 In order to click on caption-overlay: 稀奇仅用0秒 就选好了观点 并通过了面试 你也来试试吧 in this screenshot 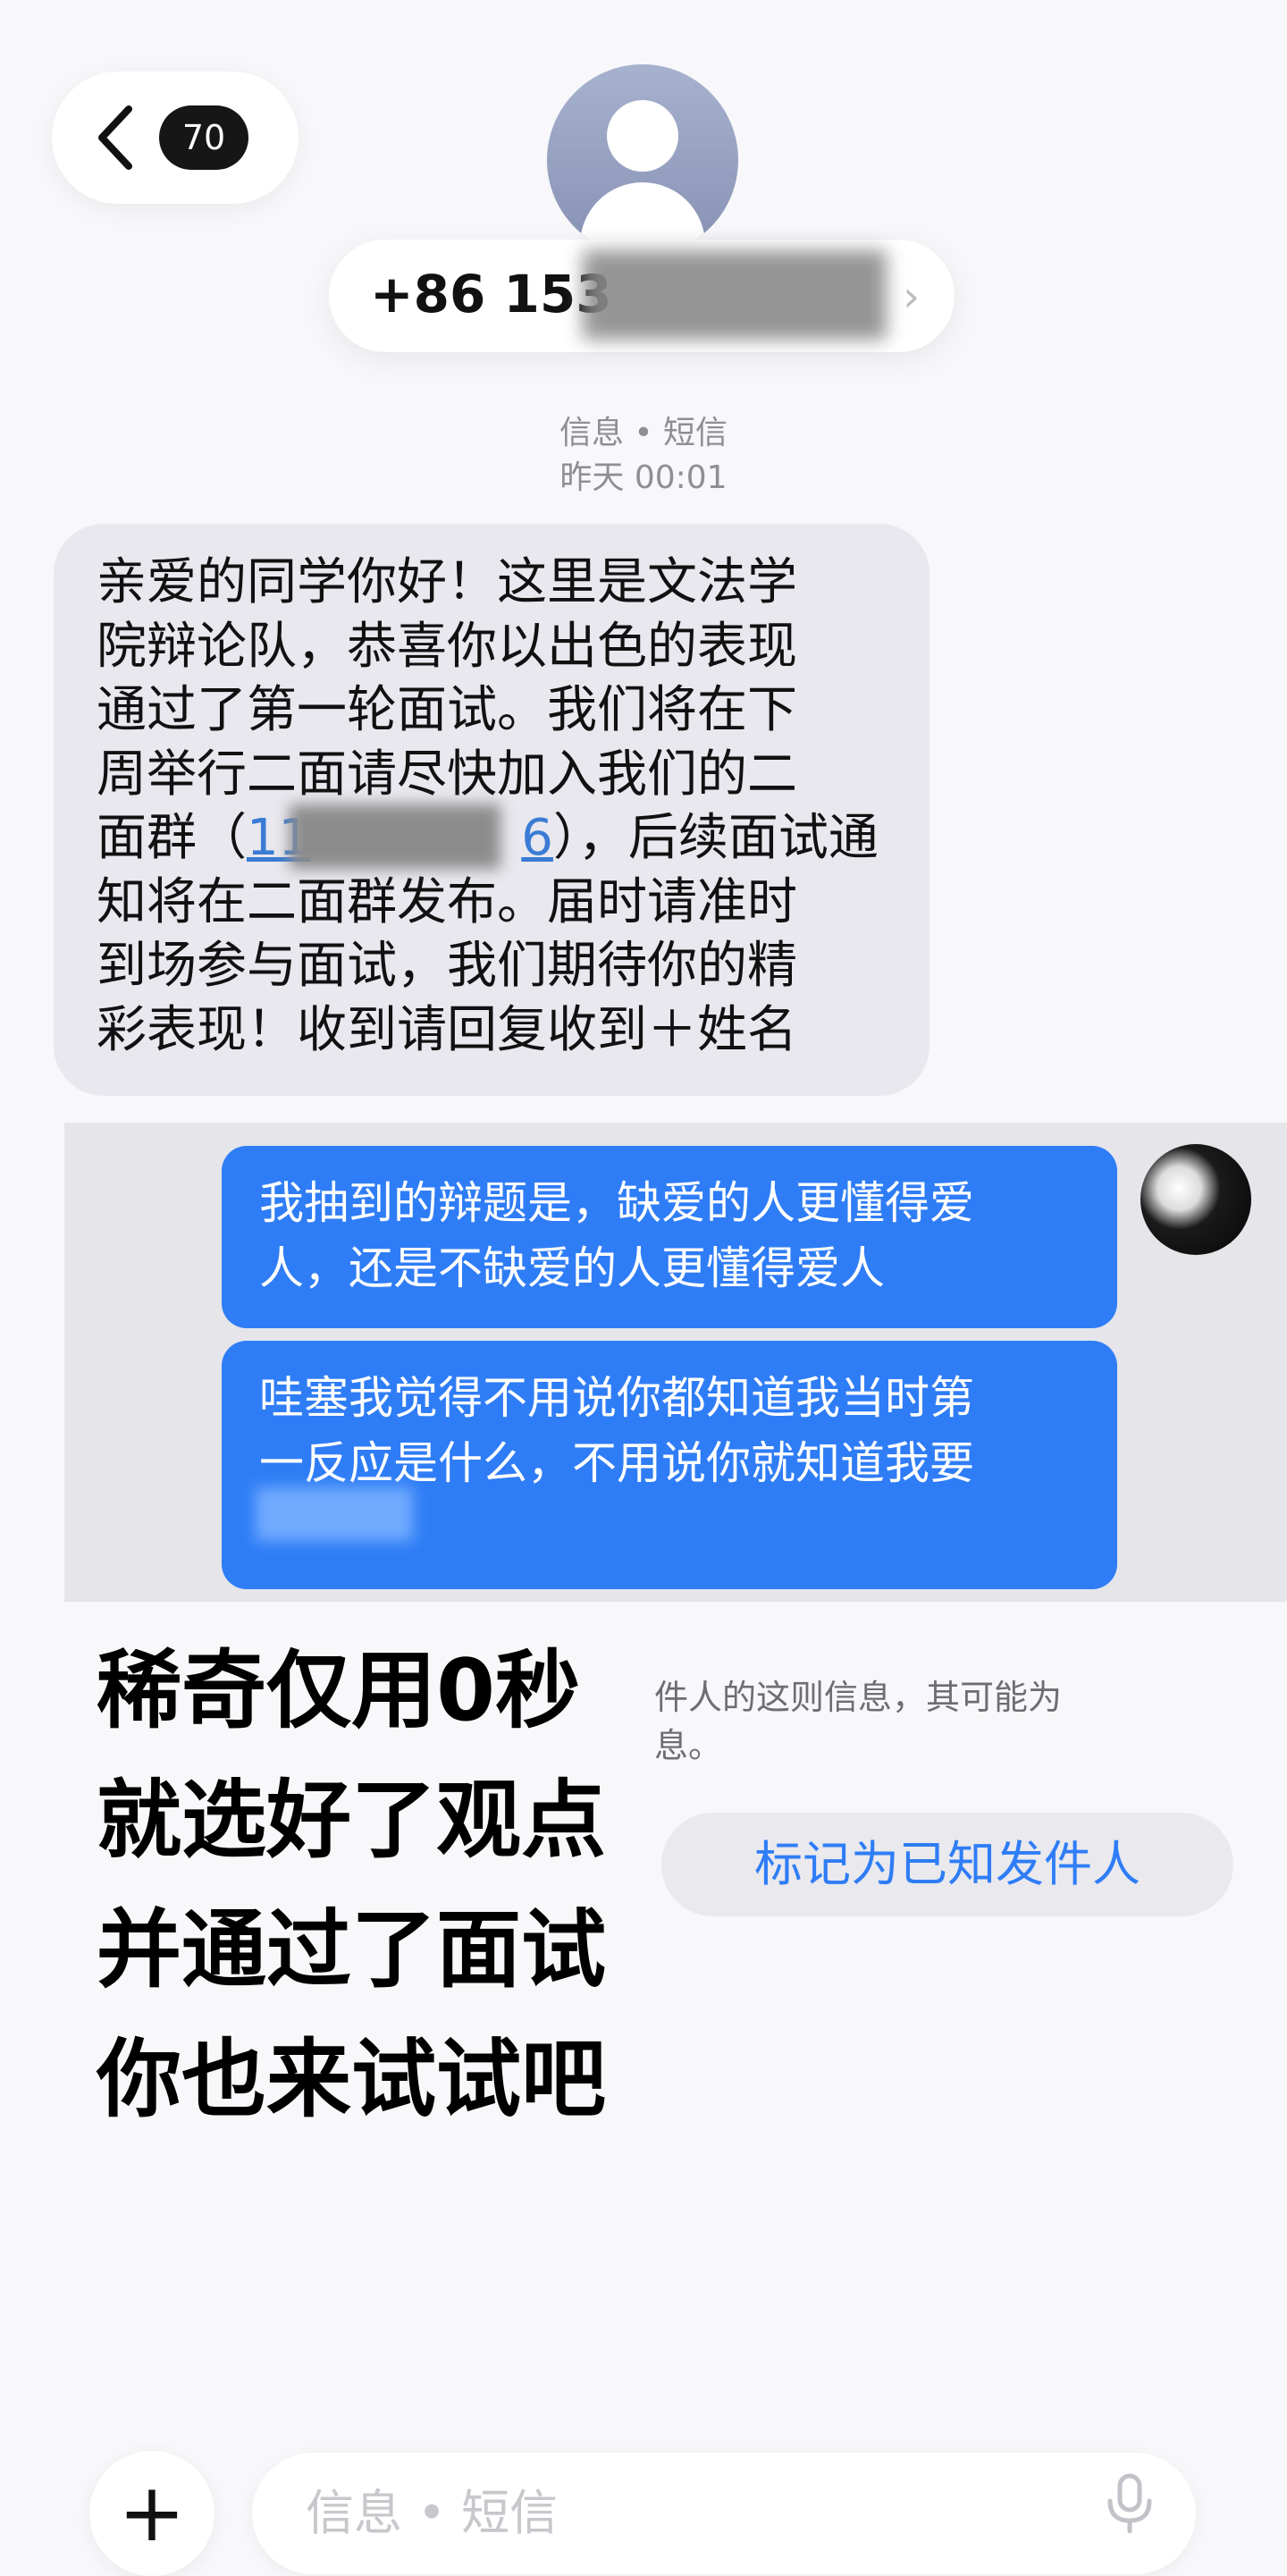, I will do `click(365, 1886)`.